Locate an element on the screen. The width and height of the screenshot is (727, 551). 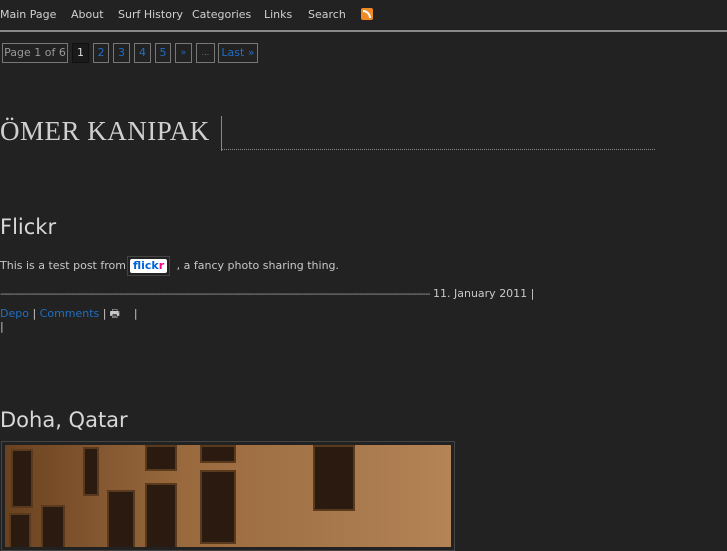
nav-search: Search is located at coordinates (327, 14).